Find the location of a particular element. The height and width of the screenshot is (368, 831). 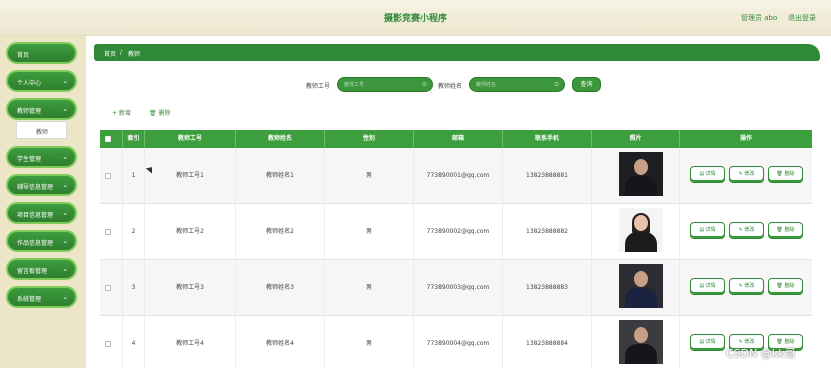

sidebar-item-label: 辅导信息管理 is located at coordinates (35, 187).